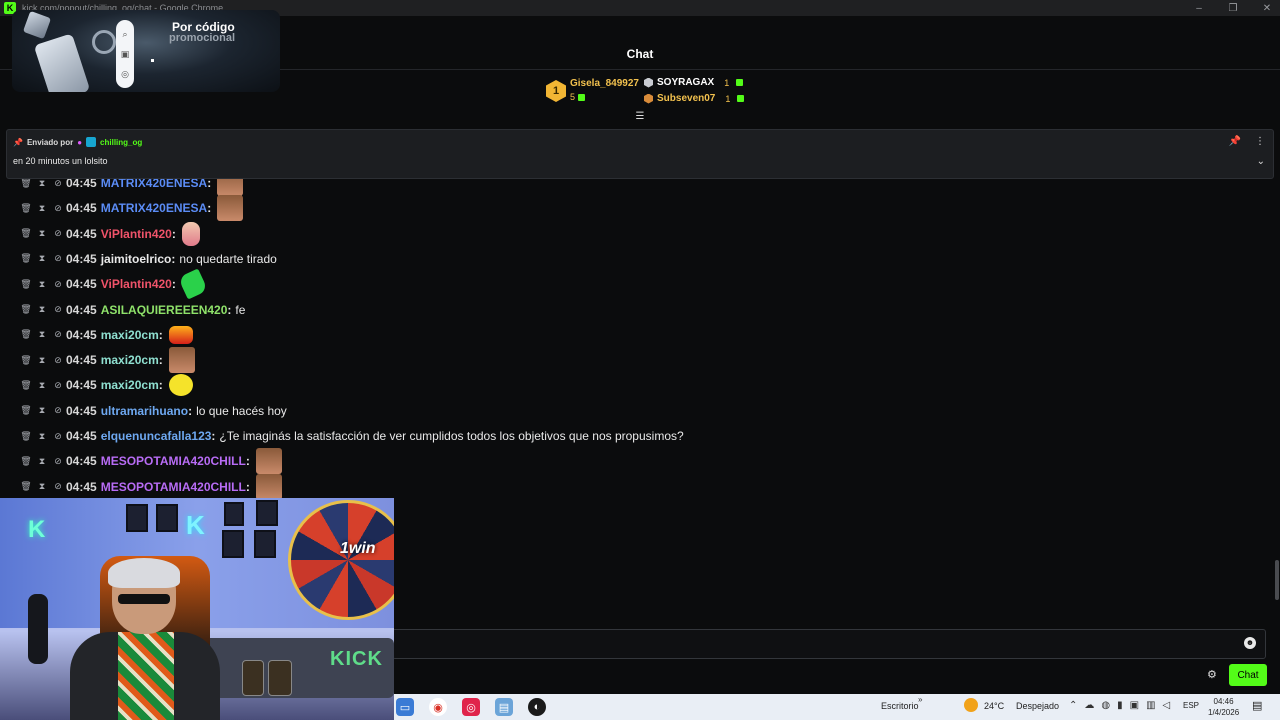 This screenshot has width=1280, height=720. Describe the element at coordinates (1248, 675) in the screenshot. I see `send-chat-button: Chat` at that location.